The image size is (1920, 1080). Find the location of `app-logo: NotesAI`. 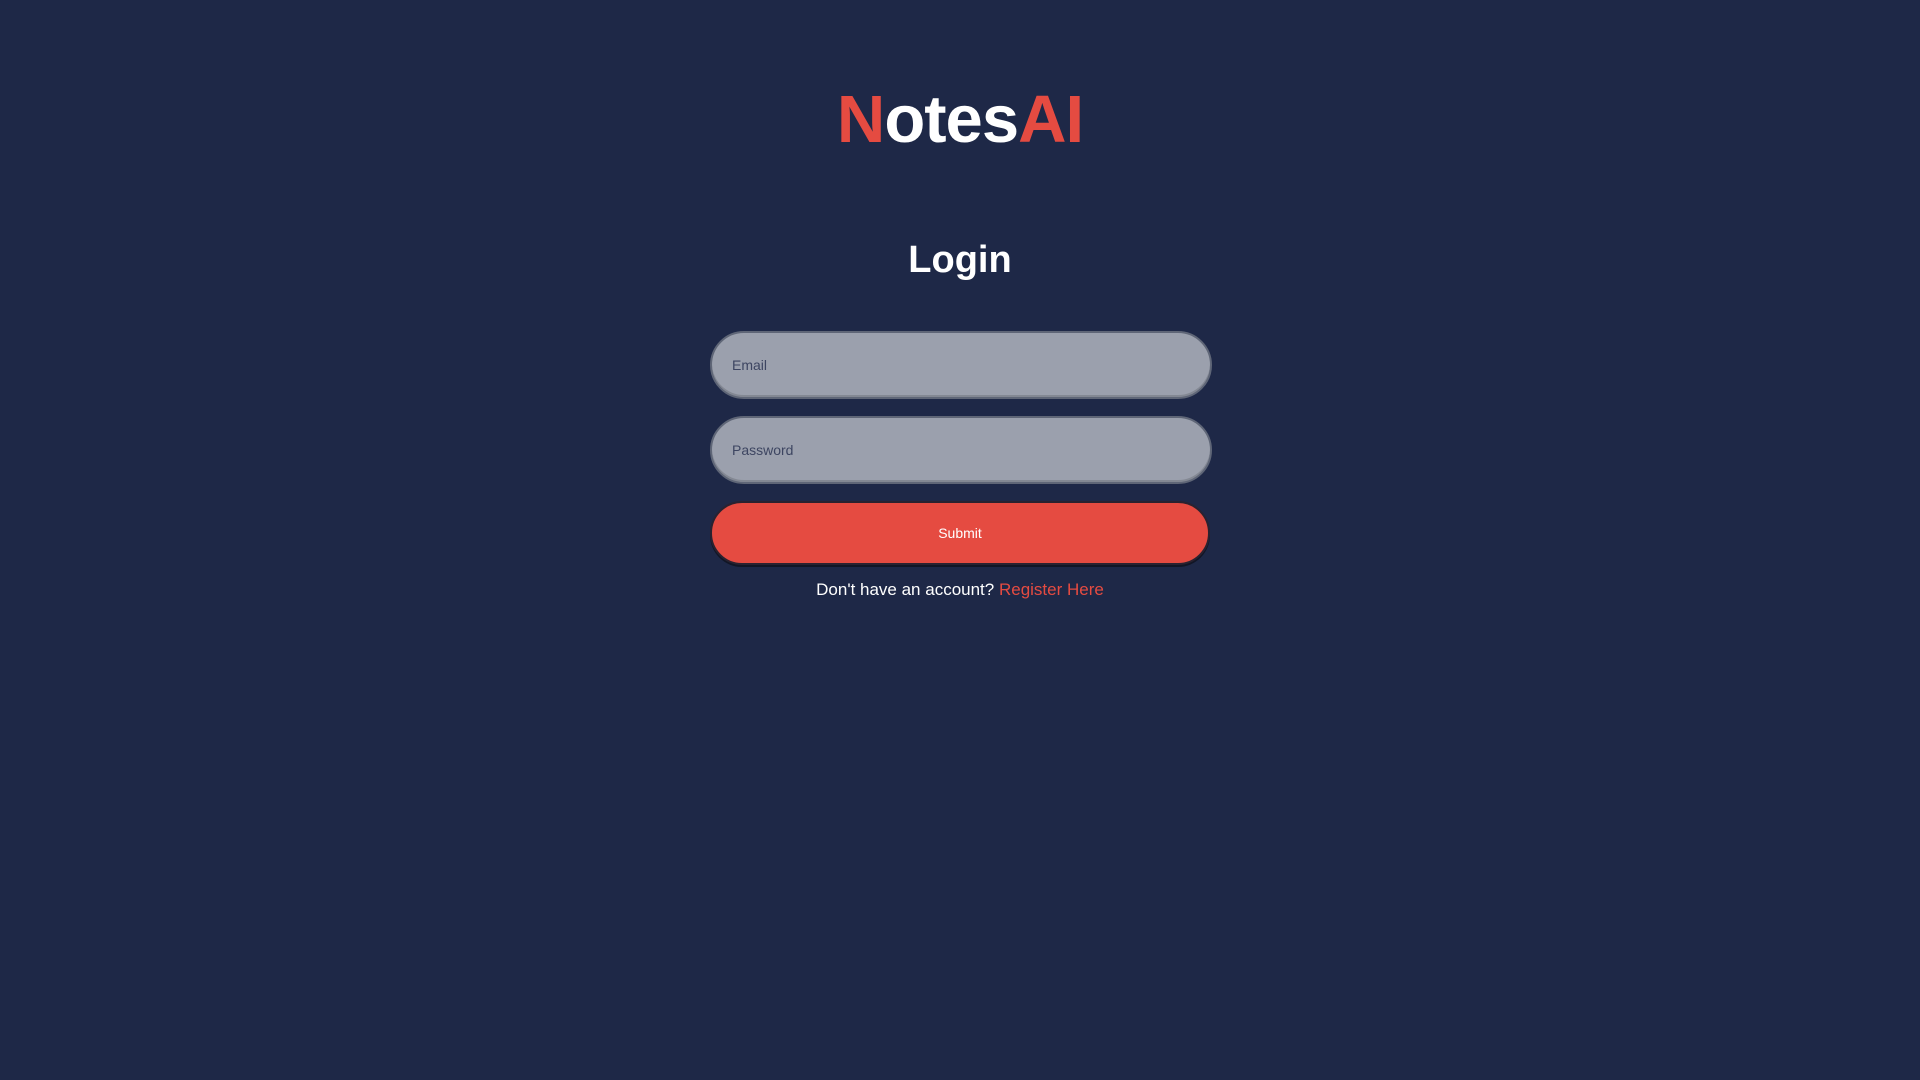

app-logo: NotesAI is located at coordinates (960, 120).